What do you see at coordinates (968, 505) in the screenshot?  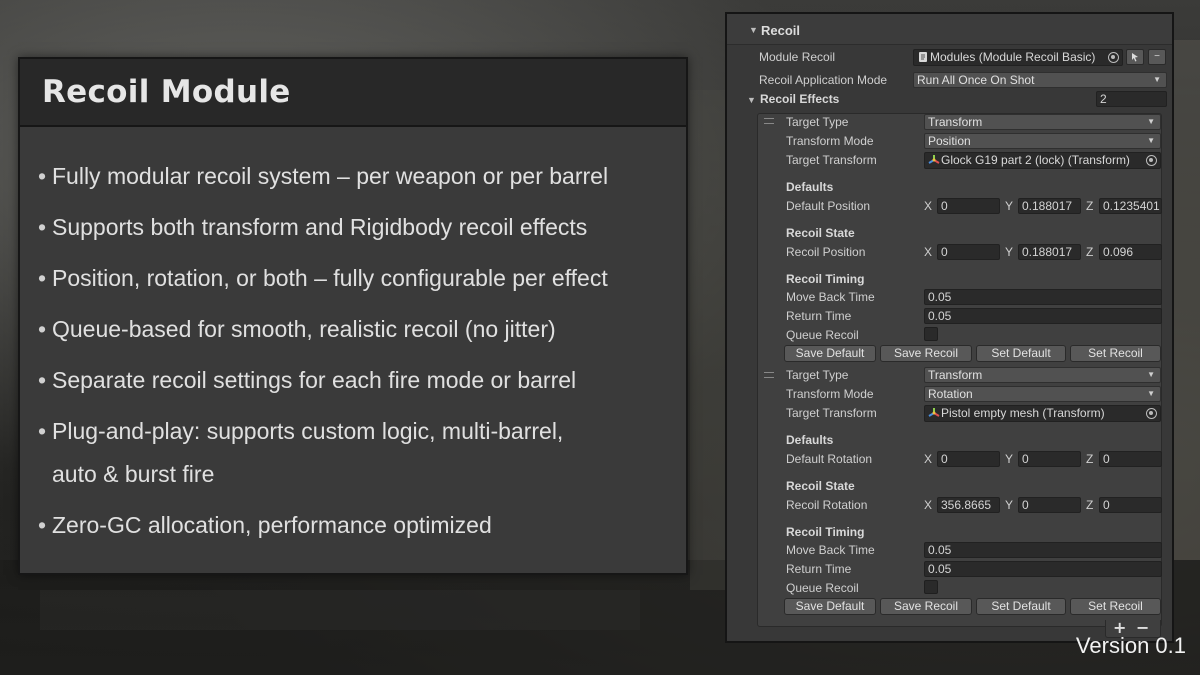 I see `state-x-field: 356.8665` at bounding box center [968, 505].